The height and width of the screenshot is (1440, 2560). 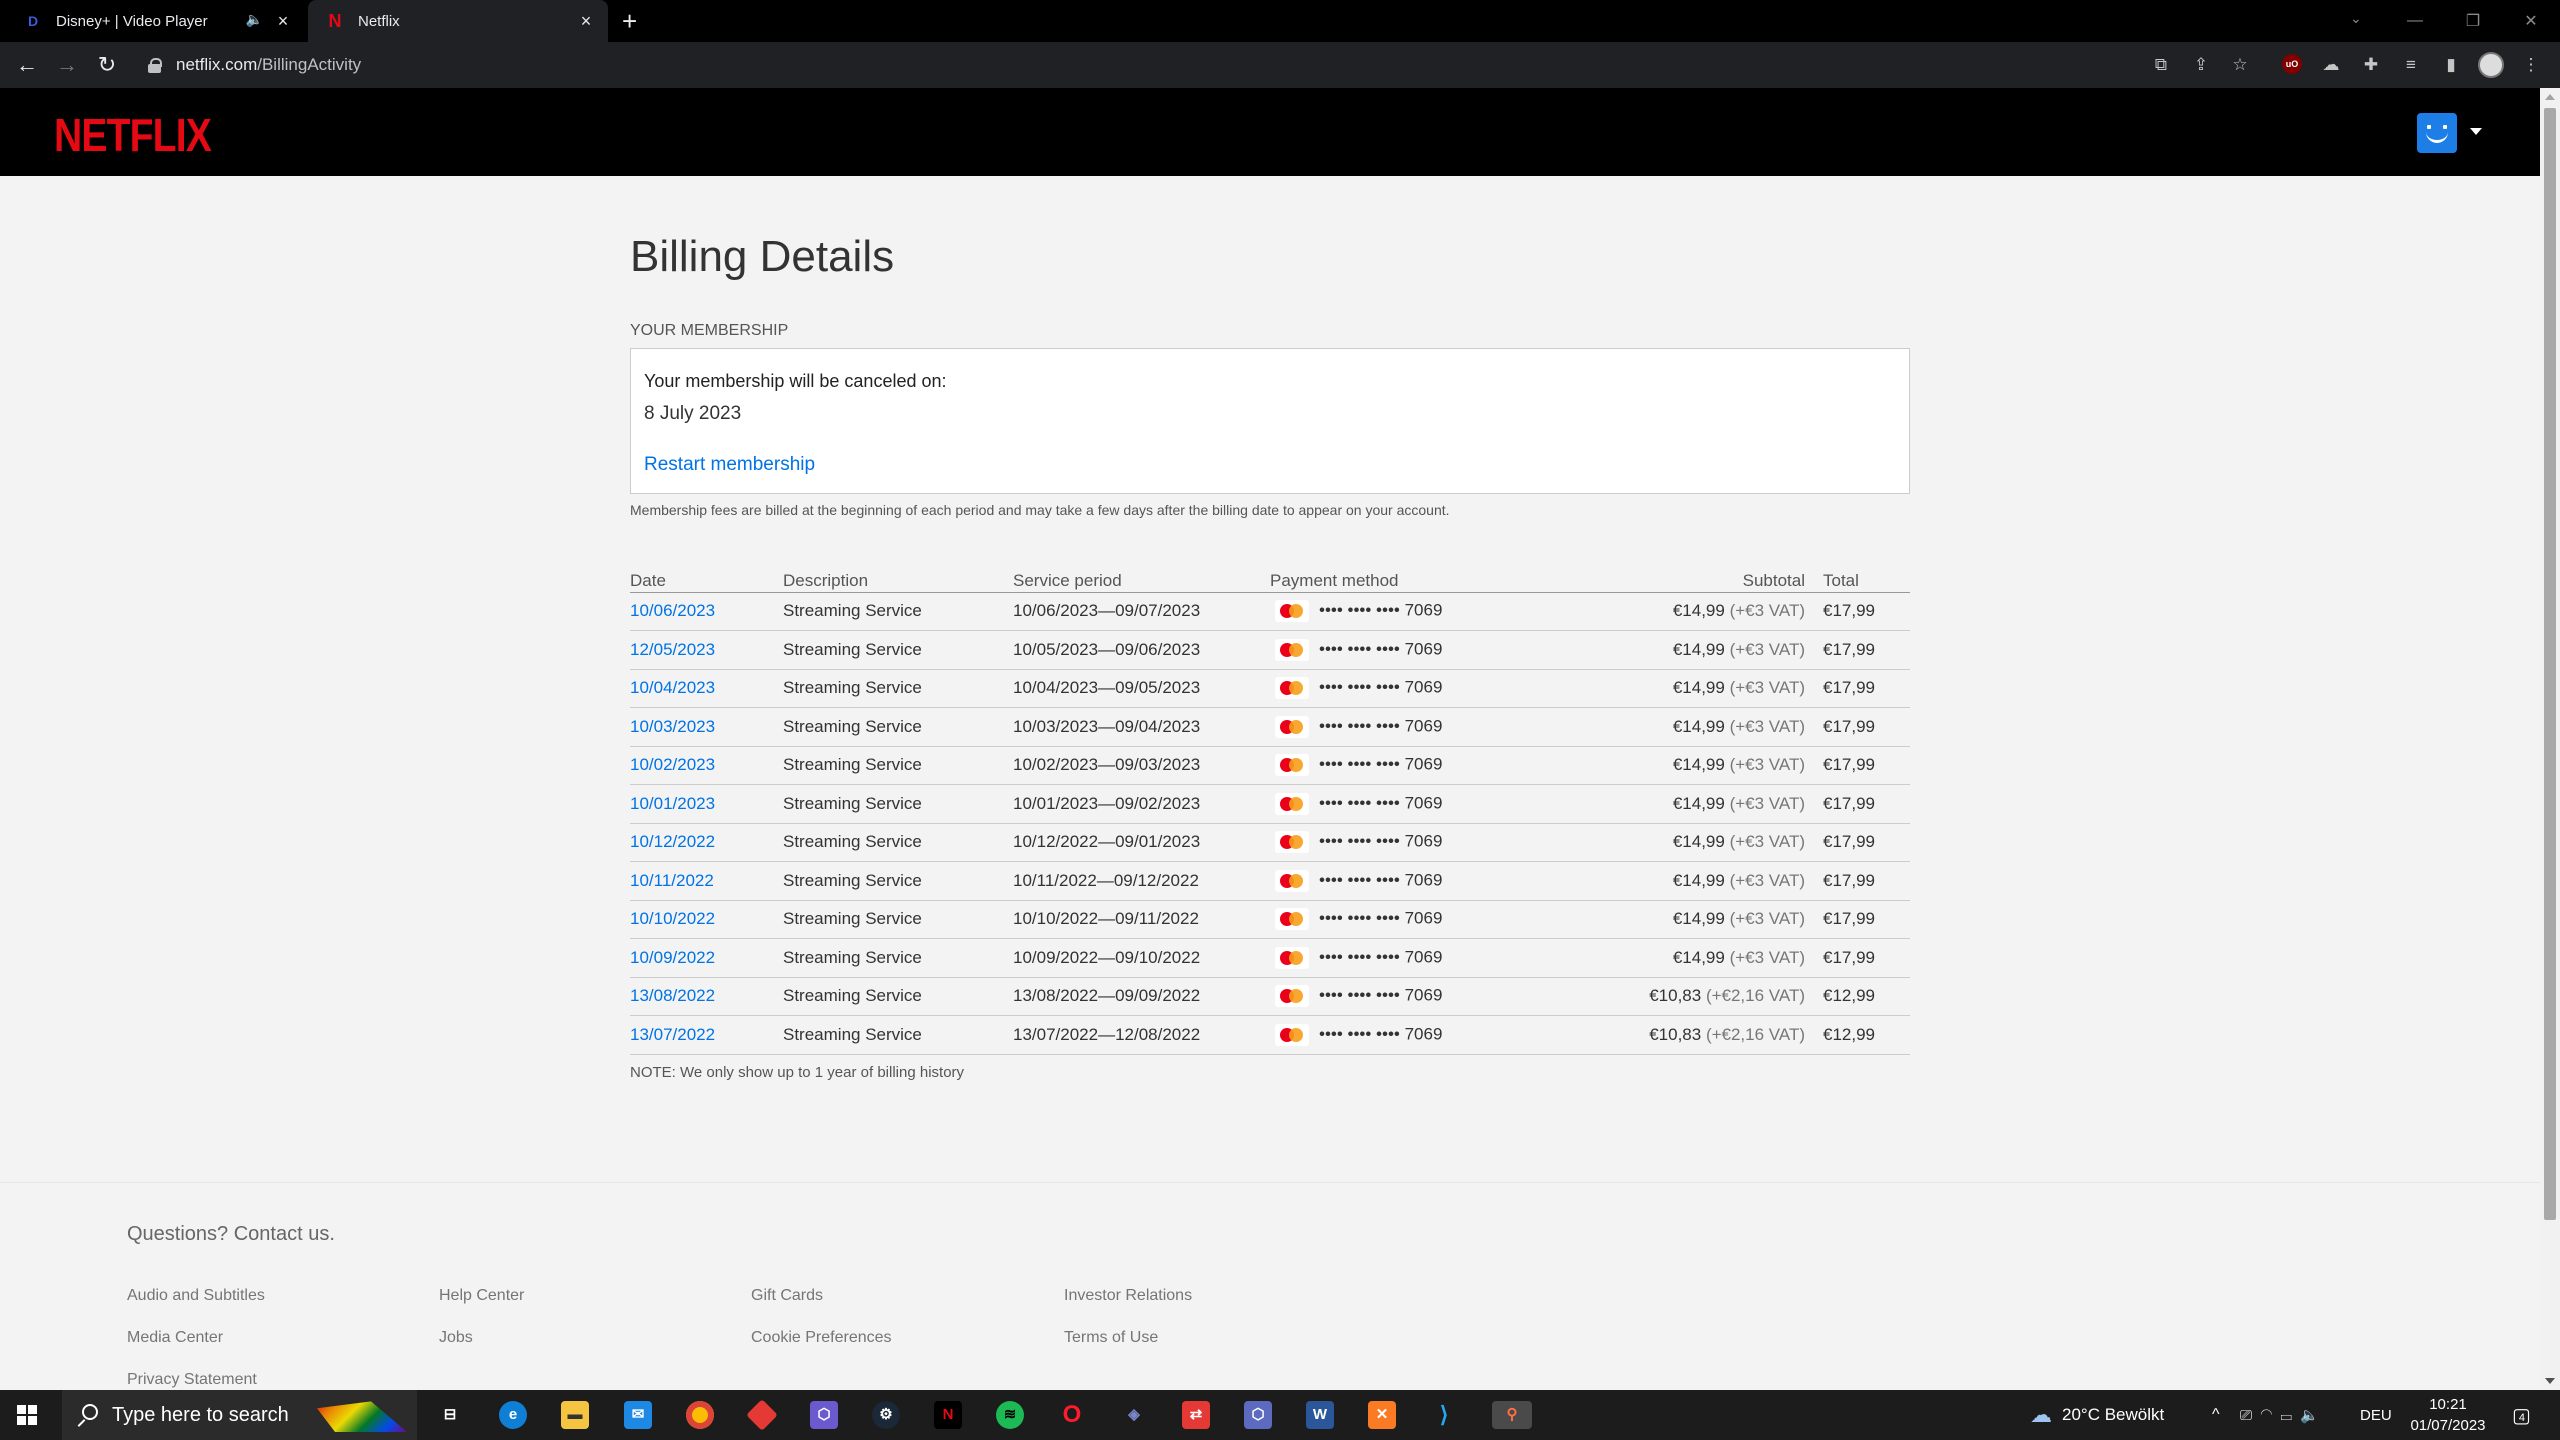 What do you see at coordinates (1866, 1035) in the screenshot?
I see `total-cell: €12,99` at bounding box center [1866, 1035].